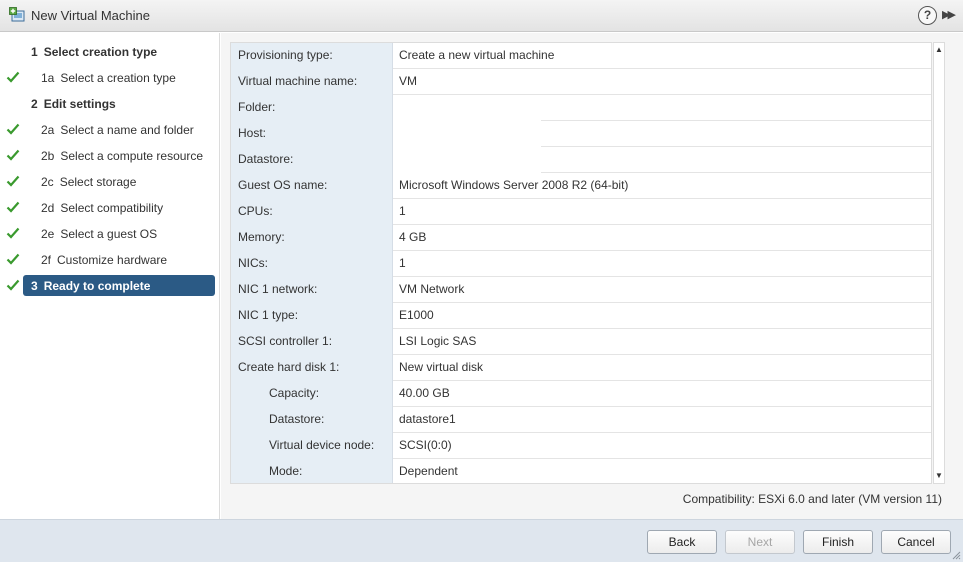  Describe the element at coordinates (939, 263) in the screenshot. I see `summary-scrollbar: ▲ ▼` at that location.